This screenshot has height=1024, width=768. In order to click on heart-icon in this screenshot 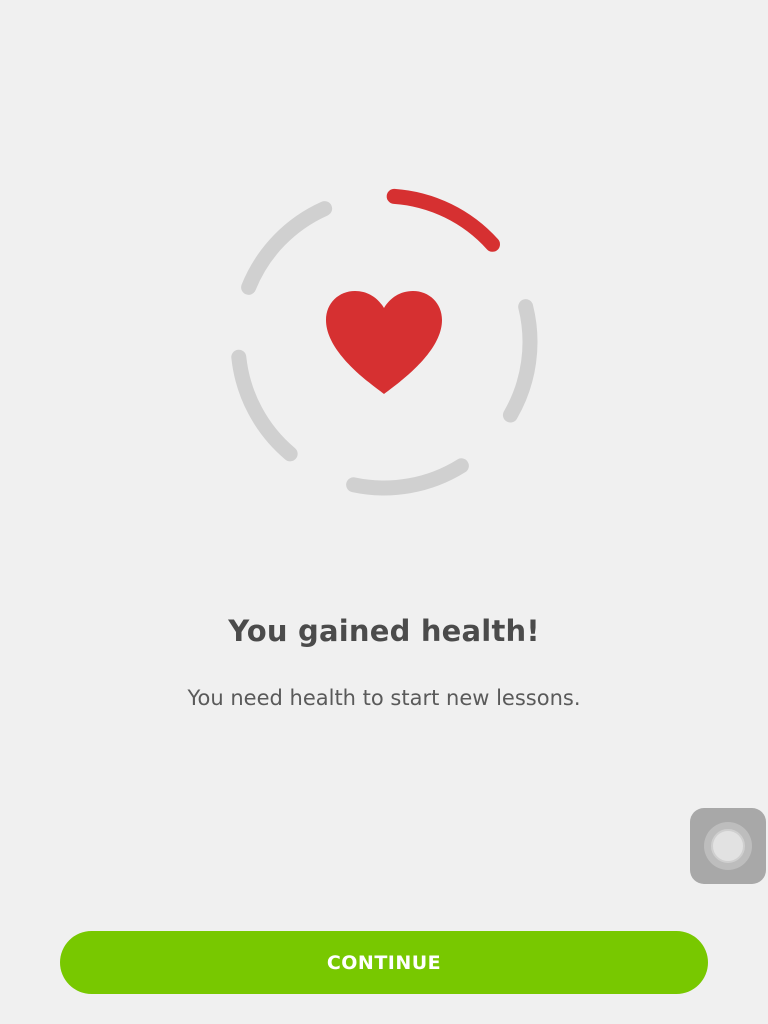, I will do `click(384, 342)`.